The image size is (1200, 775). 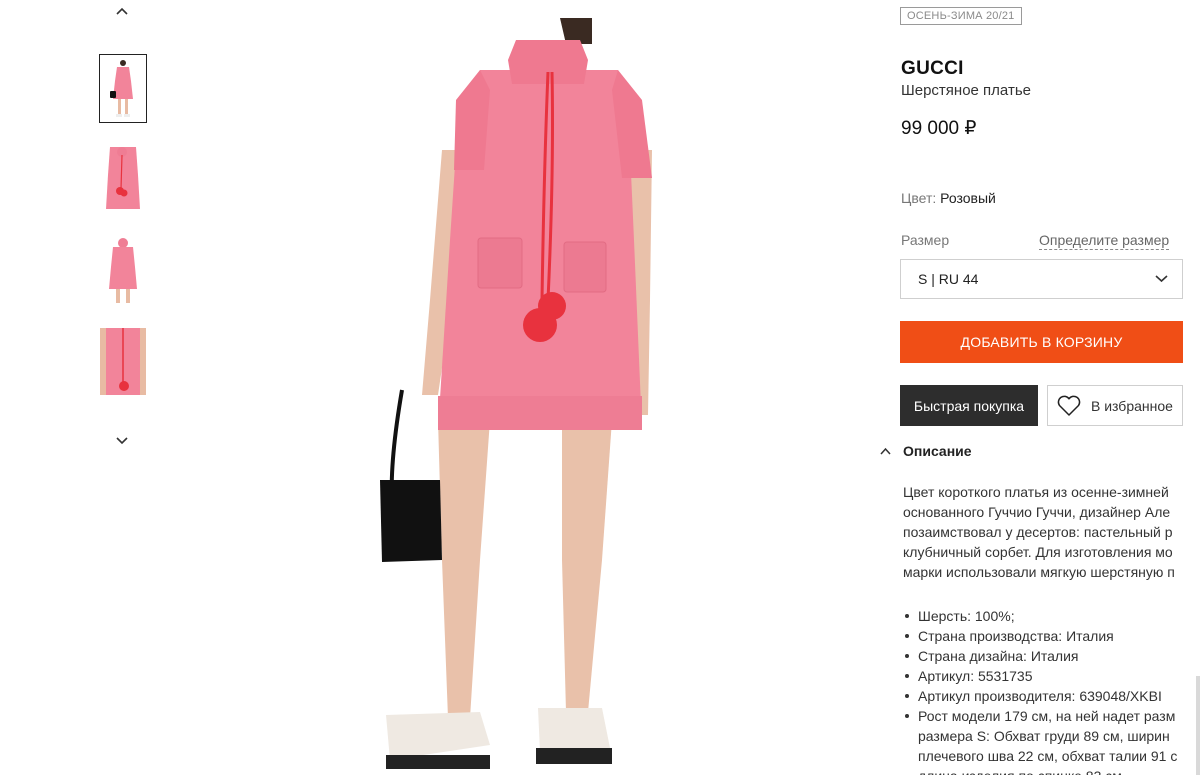 What do you see at coordinates (1104, 241) in the screenshot?
I see `size-guide-link: Определите размер` at bounding box center [1104, 241].